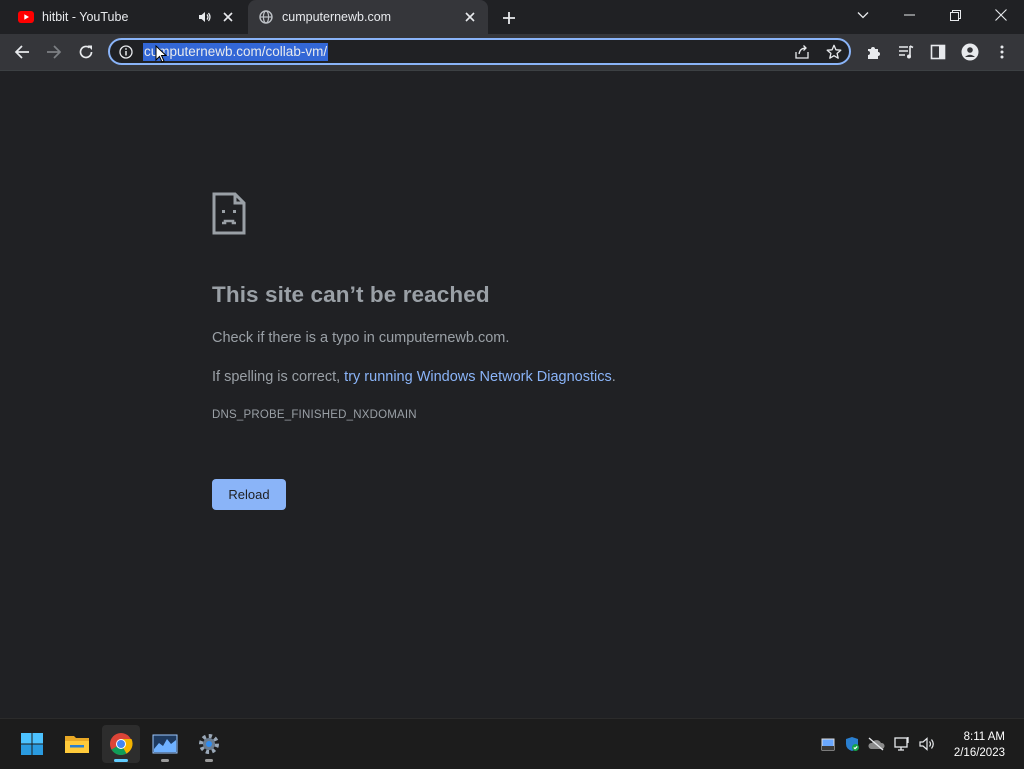 The image size is (1024, 769). I want to click on onedrive-offline-icon, so click(876, 744).